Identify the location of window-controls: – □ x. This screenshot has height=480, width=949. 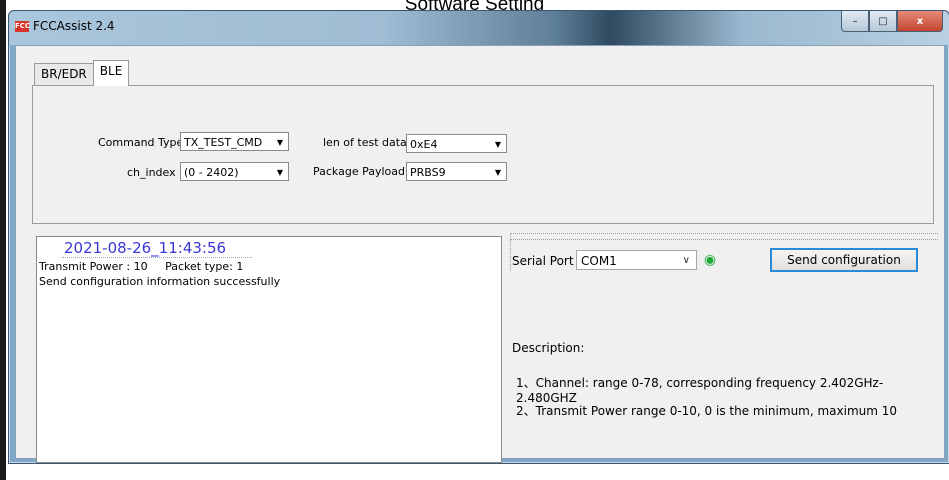
(892, 22).